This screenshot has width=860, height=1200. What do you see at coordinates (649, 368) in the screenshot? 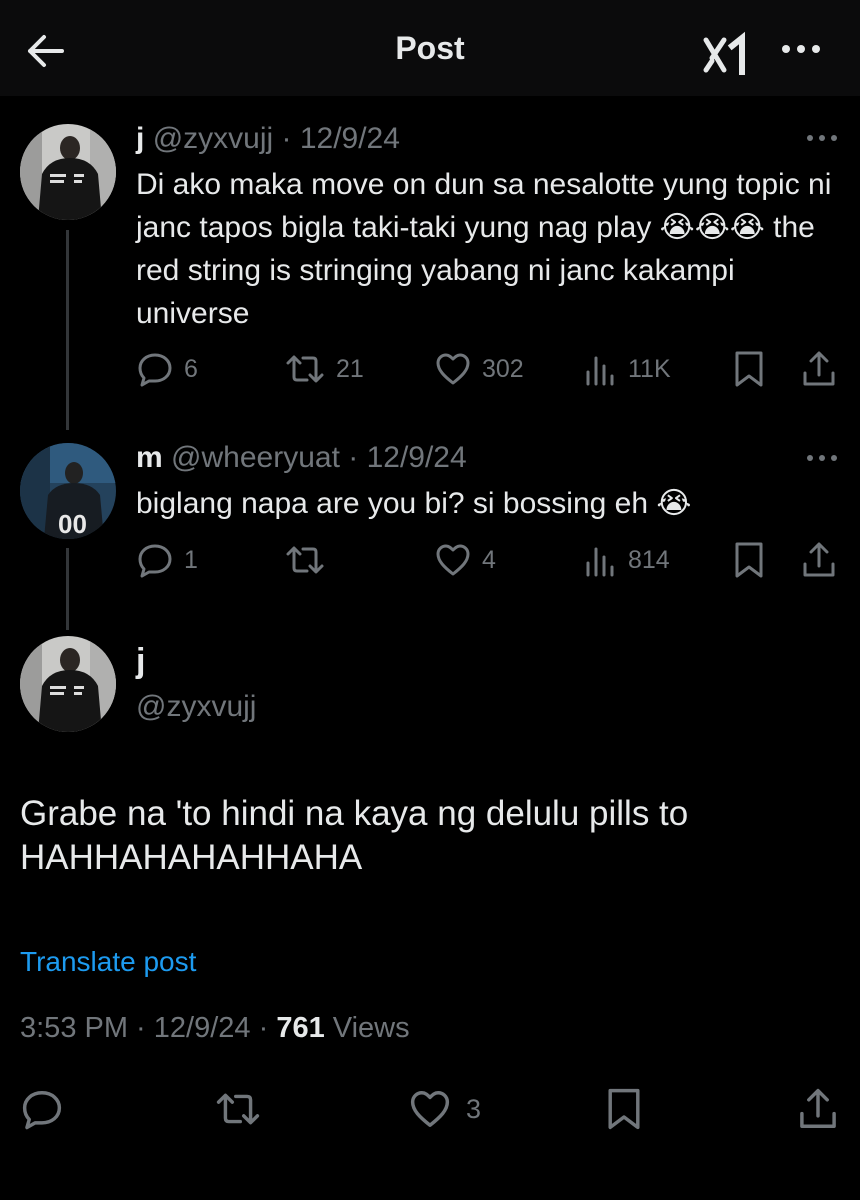
I see `views-count: 11K` at bounding box center [649, 368].